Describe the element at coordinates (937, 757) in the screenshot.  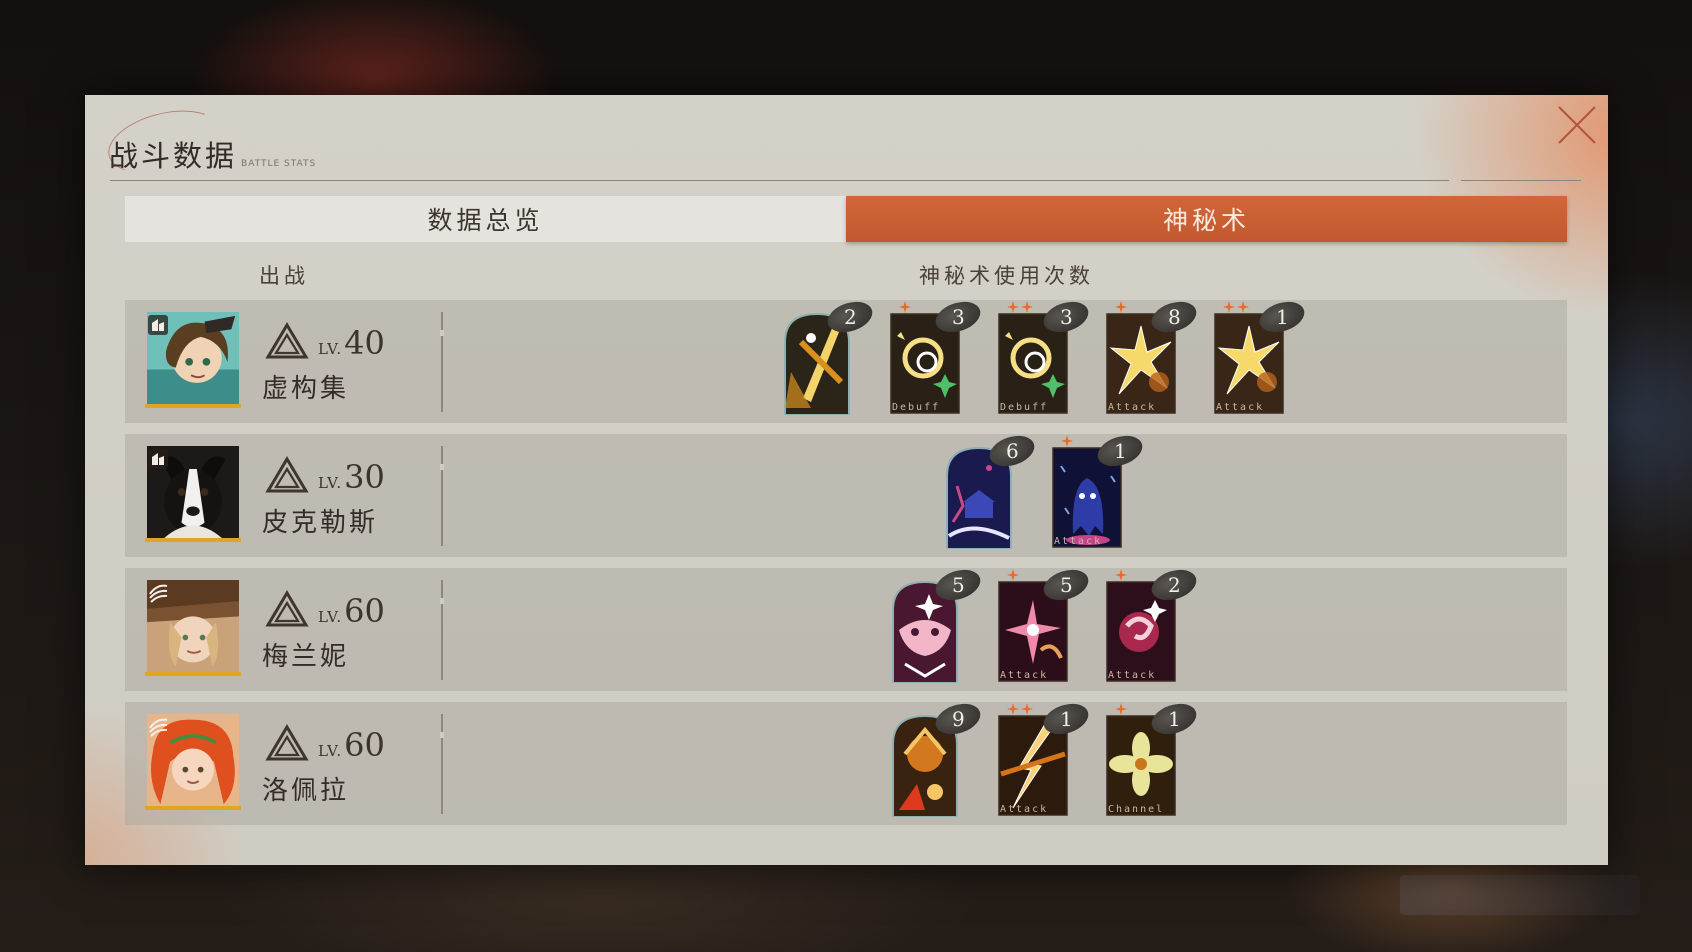
I see `arcanum-card: 9` at that location.